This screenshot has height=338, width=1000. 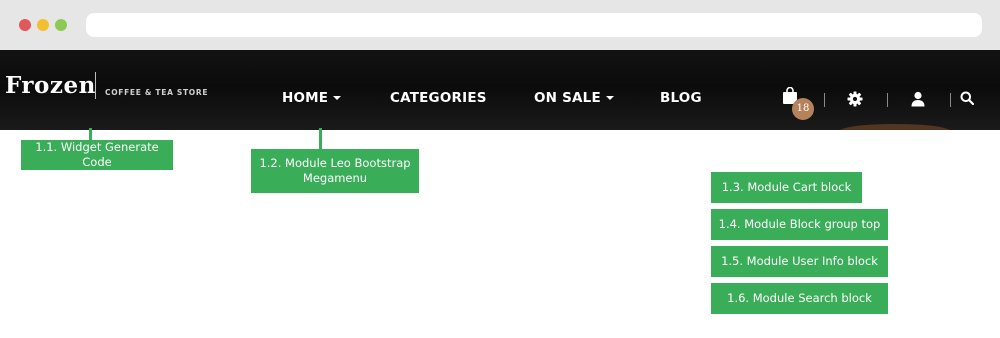 I want to click on annotation-module-search-block: 1.6. Module Search block, so click(x=799, y=298).